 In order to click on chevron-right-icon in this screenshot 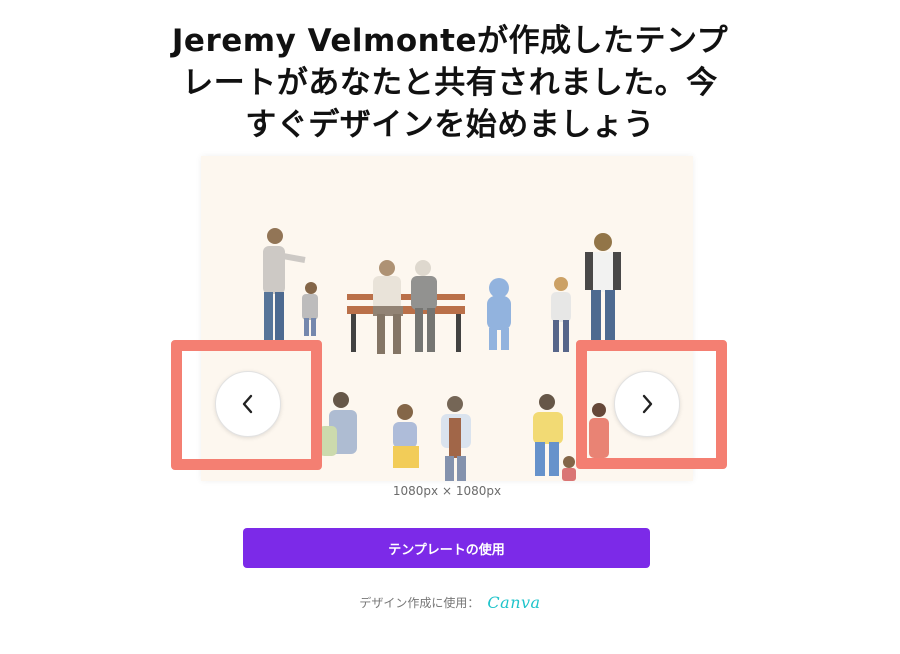, I will do `click(647, 404)`.